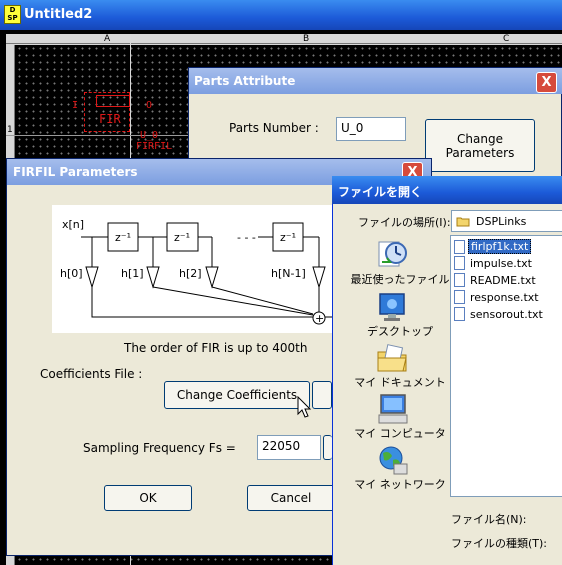  I want to click on app-icon-text-top: D, so click(12, 10).